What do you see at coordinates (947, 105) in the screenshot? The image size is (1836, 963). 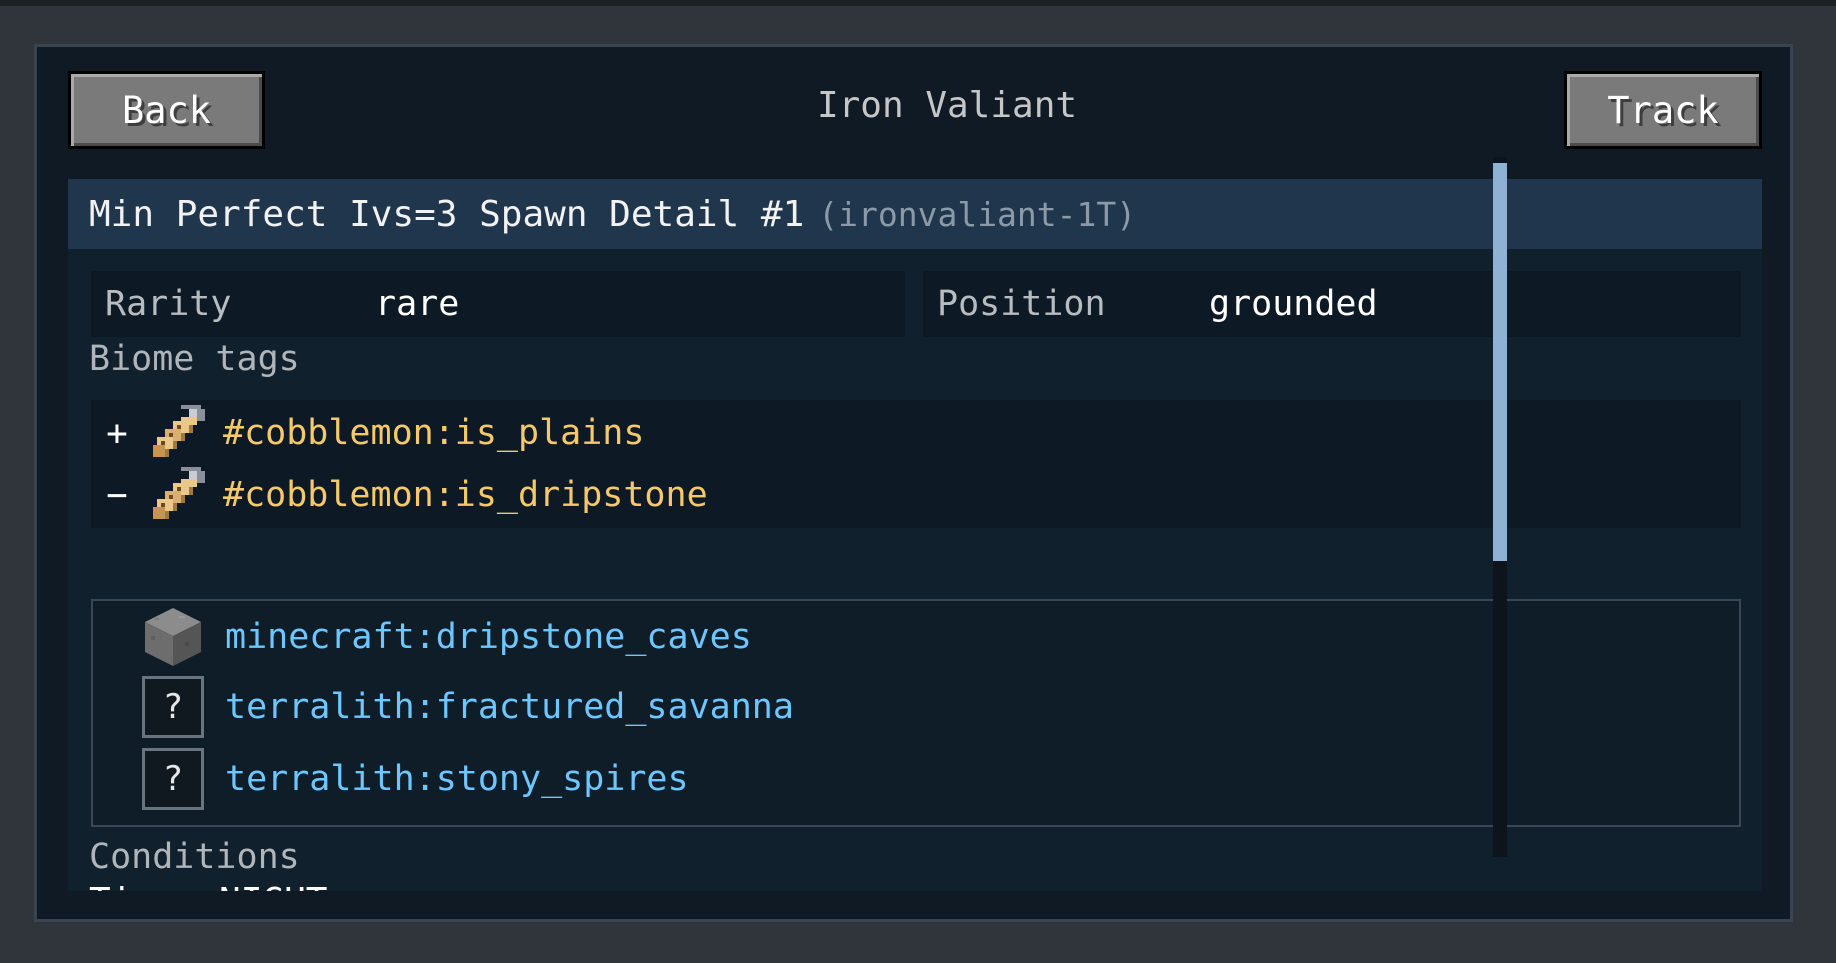 I see `page-title: Iron Valiant` at bounding box center [947, 105].